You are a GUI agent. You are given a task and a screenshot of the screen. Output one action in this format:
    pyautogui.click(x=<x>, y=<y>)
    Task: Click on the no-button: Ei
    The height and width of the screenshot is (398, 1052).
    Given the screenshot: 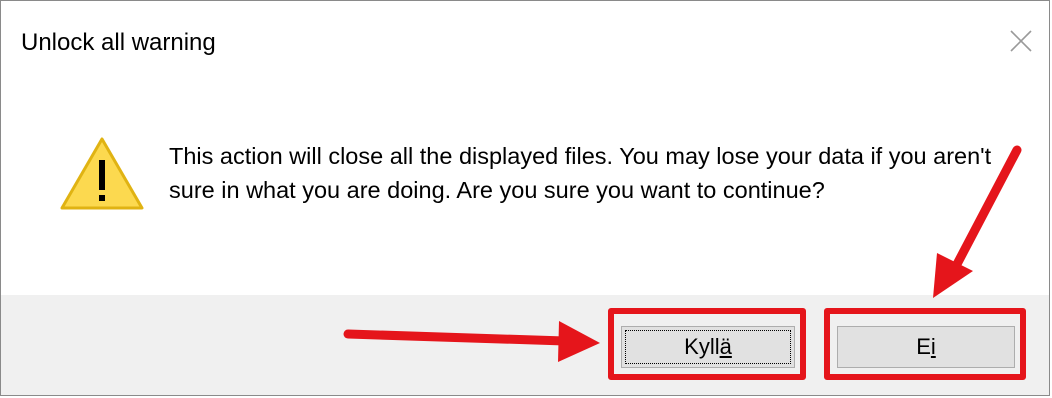 What is the action you would take?
    pyautogui.click(x=926, y=347)
    